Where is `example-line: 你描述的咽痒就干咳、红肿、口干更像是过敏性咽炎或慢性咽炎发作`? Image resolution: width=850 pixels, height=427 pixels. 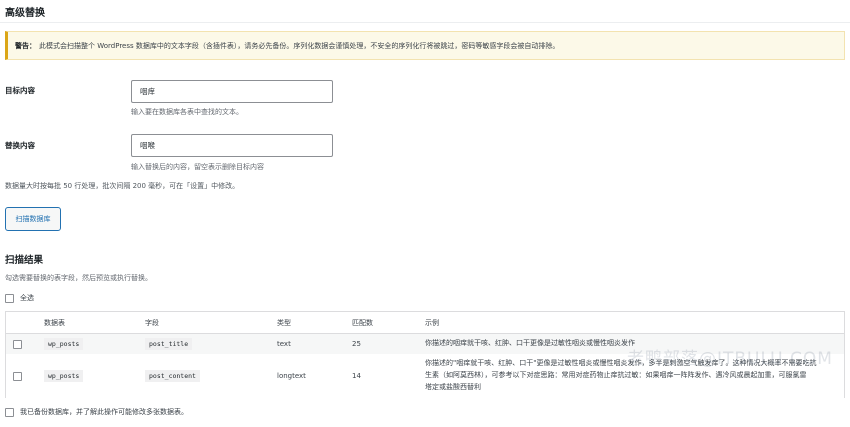 example-line: 你描述的咽痒就干咳、红肿、口干更像是过敏性咽炎或慢性咽炎发作 is located at coordinates (530, 343).